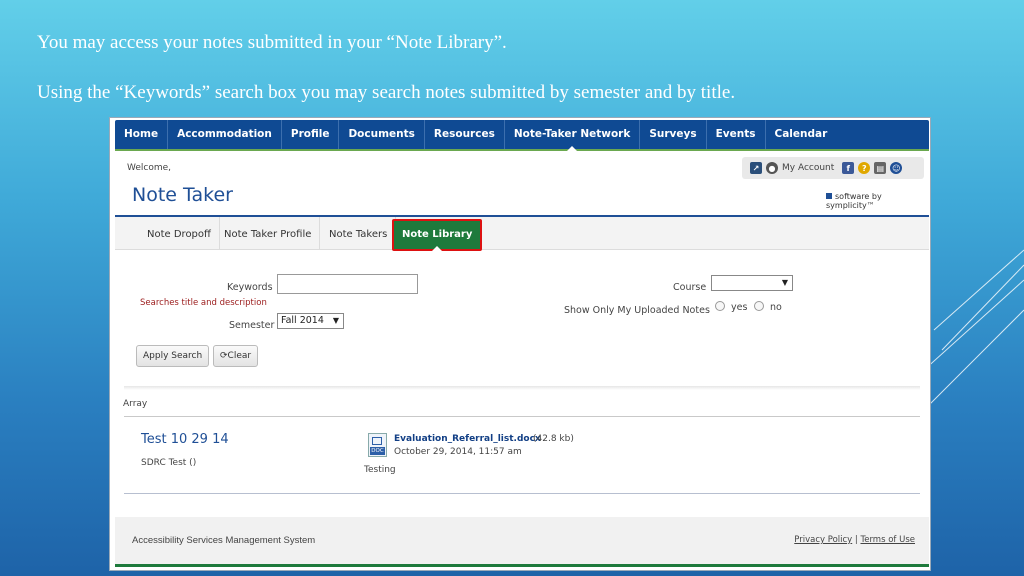  Describe the element at coordinates (823, 540) in the screenshot. I see `privacy-policy-link: Privacy Policy` at that location.